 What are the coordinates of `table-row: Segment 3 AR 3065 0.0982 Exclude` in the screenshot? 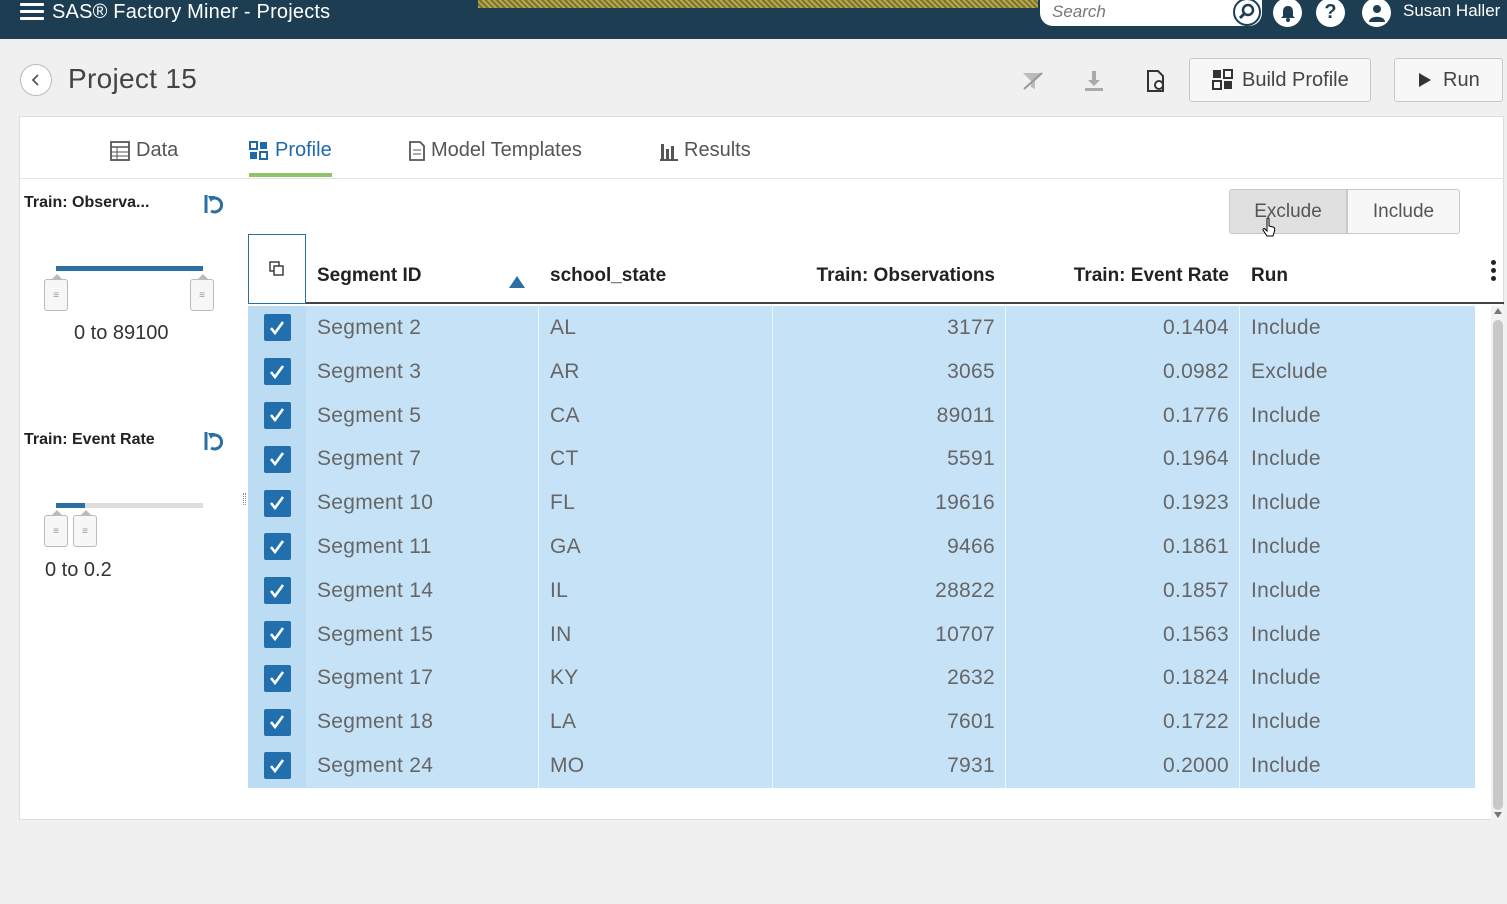 It's located at (861, 371).